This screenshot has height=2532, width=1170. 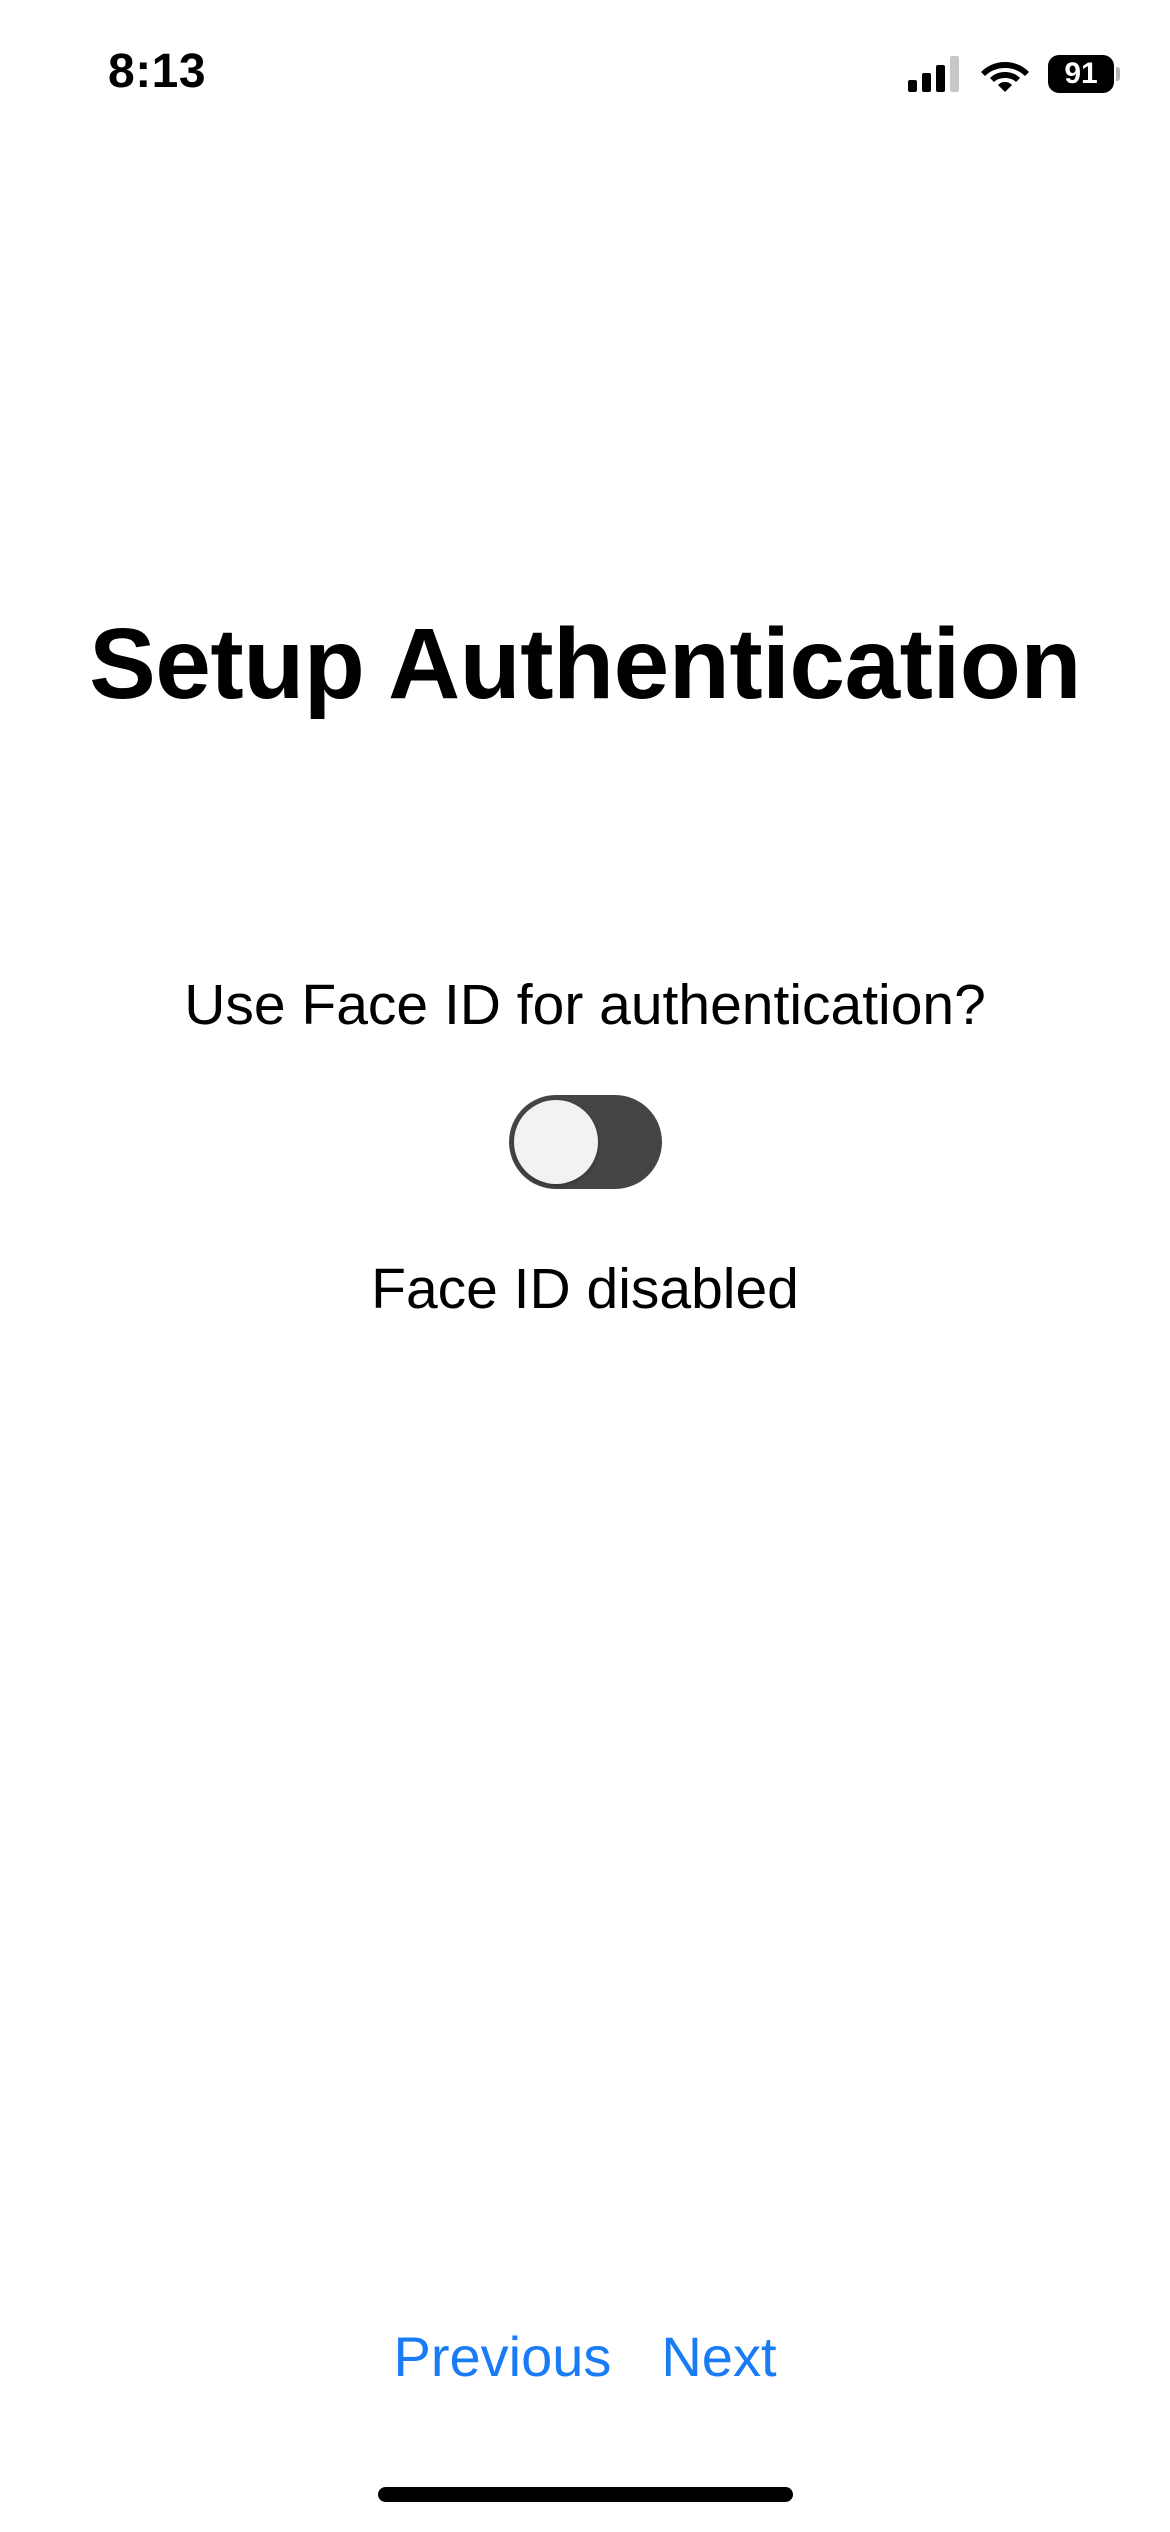 I want to click on previous-button: Previous, so click(x=502, y=2357).